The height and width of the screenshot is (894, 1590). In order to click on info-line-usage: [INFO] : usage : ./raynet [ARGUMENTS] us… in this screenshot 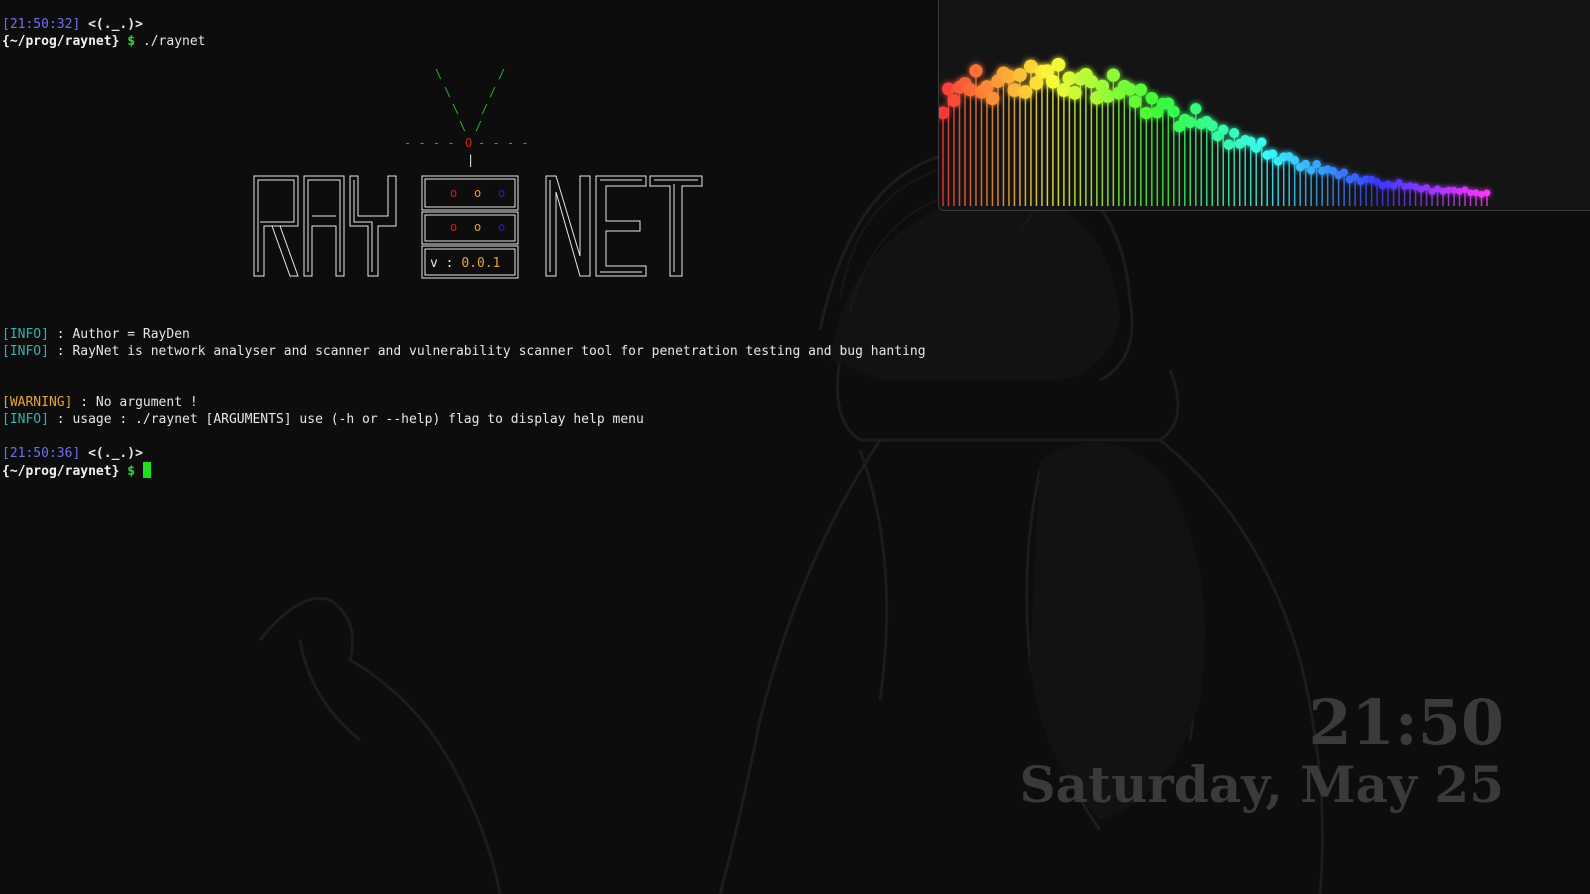, I will do `click(472, 419)`.